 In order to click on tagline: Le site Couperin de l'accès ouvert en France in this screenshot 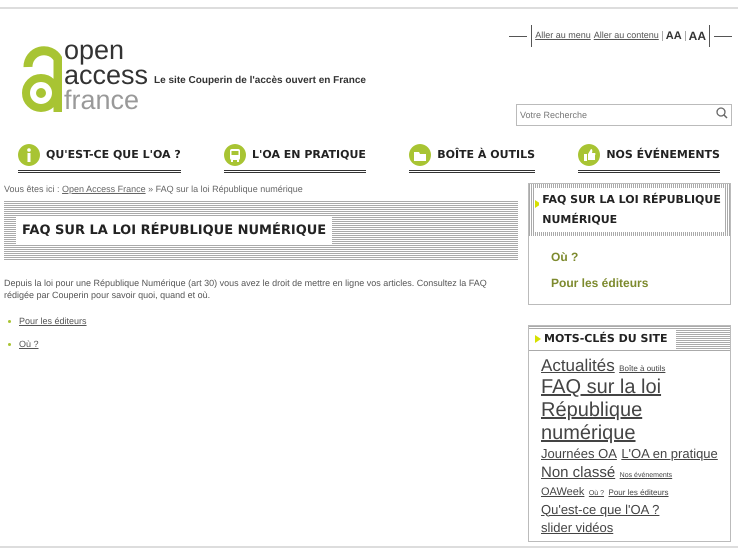, I will do `click(260, 81)`.